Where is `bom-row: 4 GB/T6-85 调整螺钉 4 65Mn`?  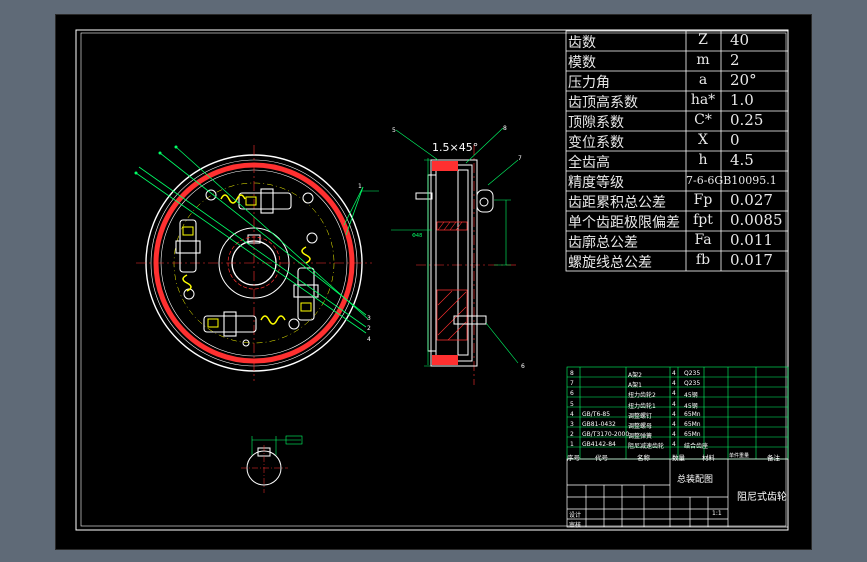 bom-row: 4 GB/T6-85 调整螺钉 4 65Mn is located at coordinates (679, 415).